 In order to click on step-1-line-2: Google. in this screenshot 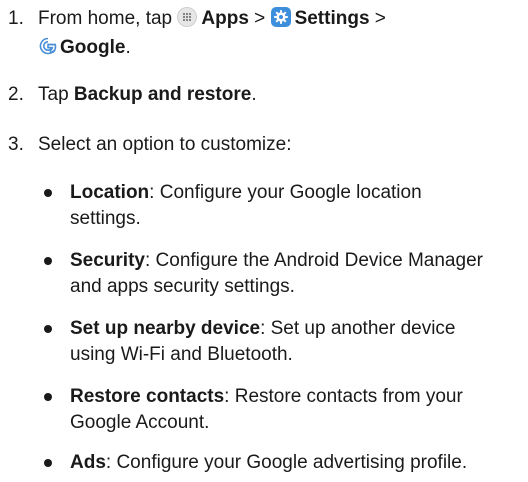, I will do `click(279, 49)`.